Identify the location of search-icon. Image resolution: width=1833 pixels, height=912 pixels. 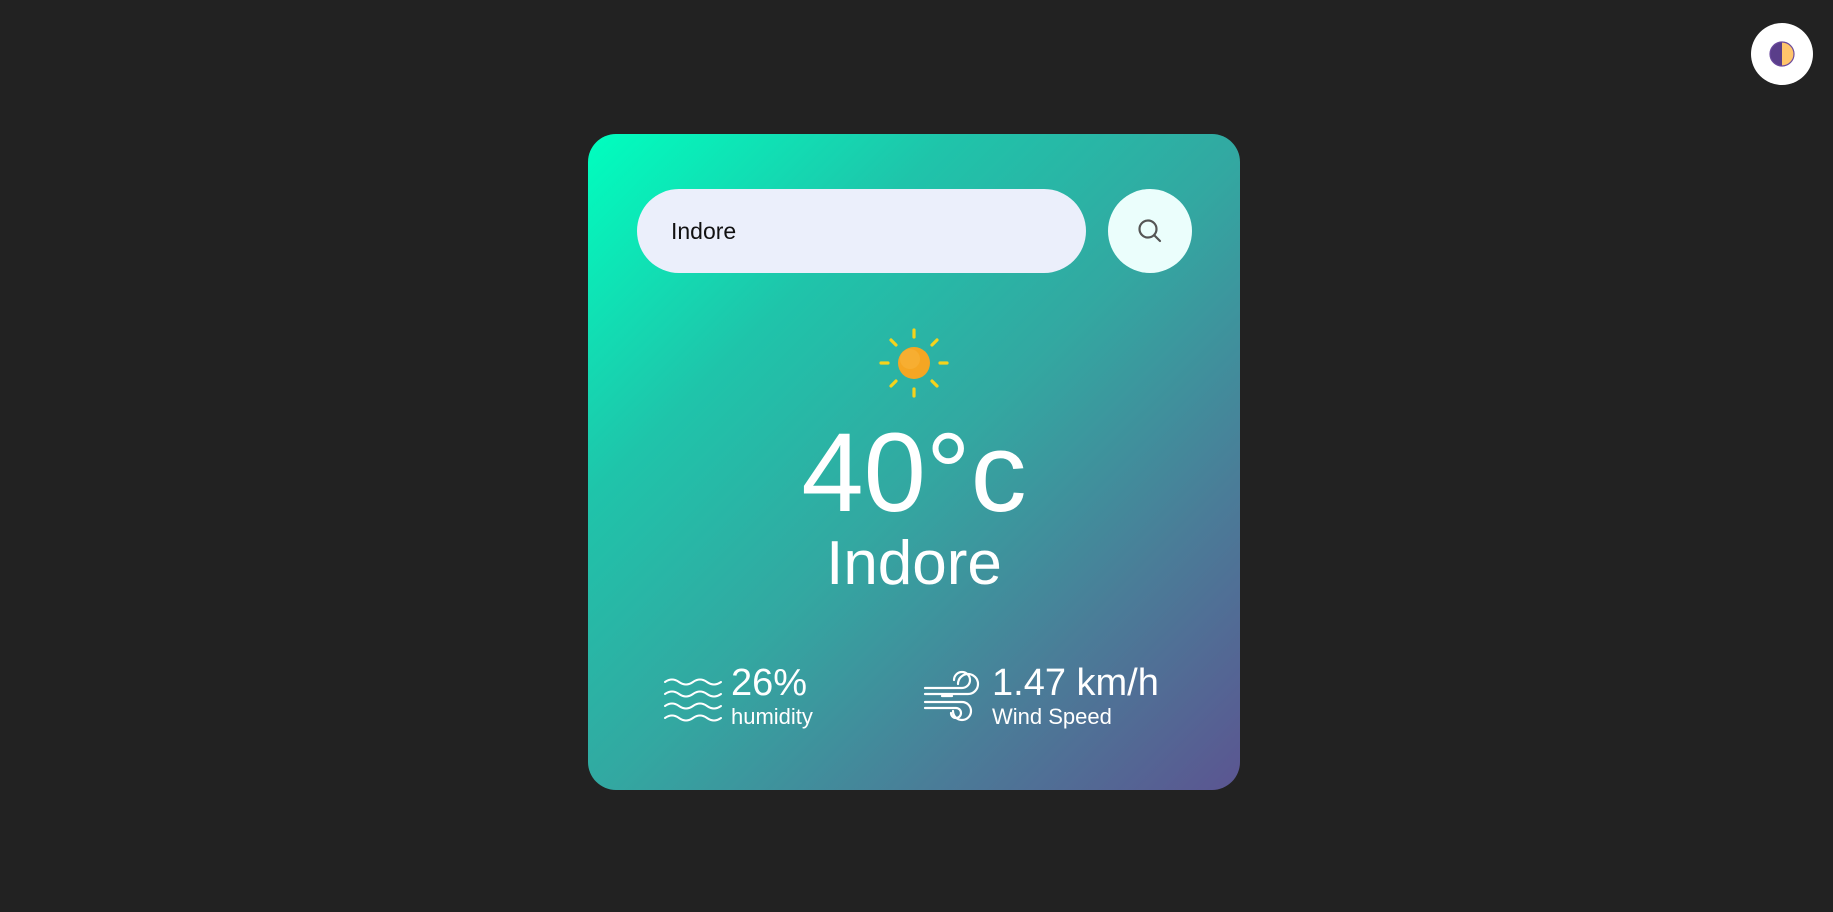
(1150, 231).